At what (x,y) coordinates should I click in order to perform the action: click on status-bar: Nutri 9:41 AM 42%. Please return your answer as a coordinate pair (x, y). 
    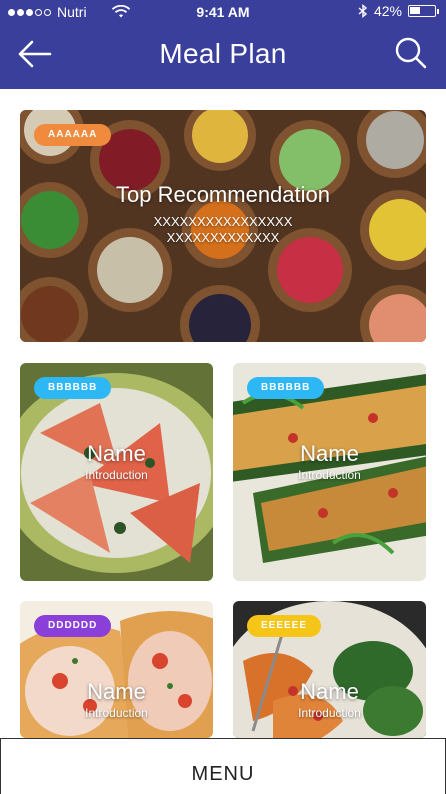
    Looking at the image, I should click on (223, 12).